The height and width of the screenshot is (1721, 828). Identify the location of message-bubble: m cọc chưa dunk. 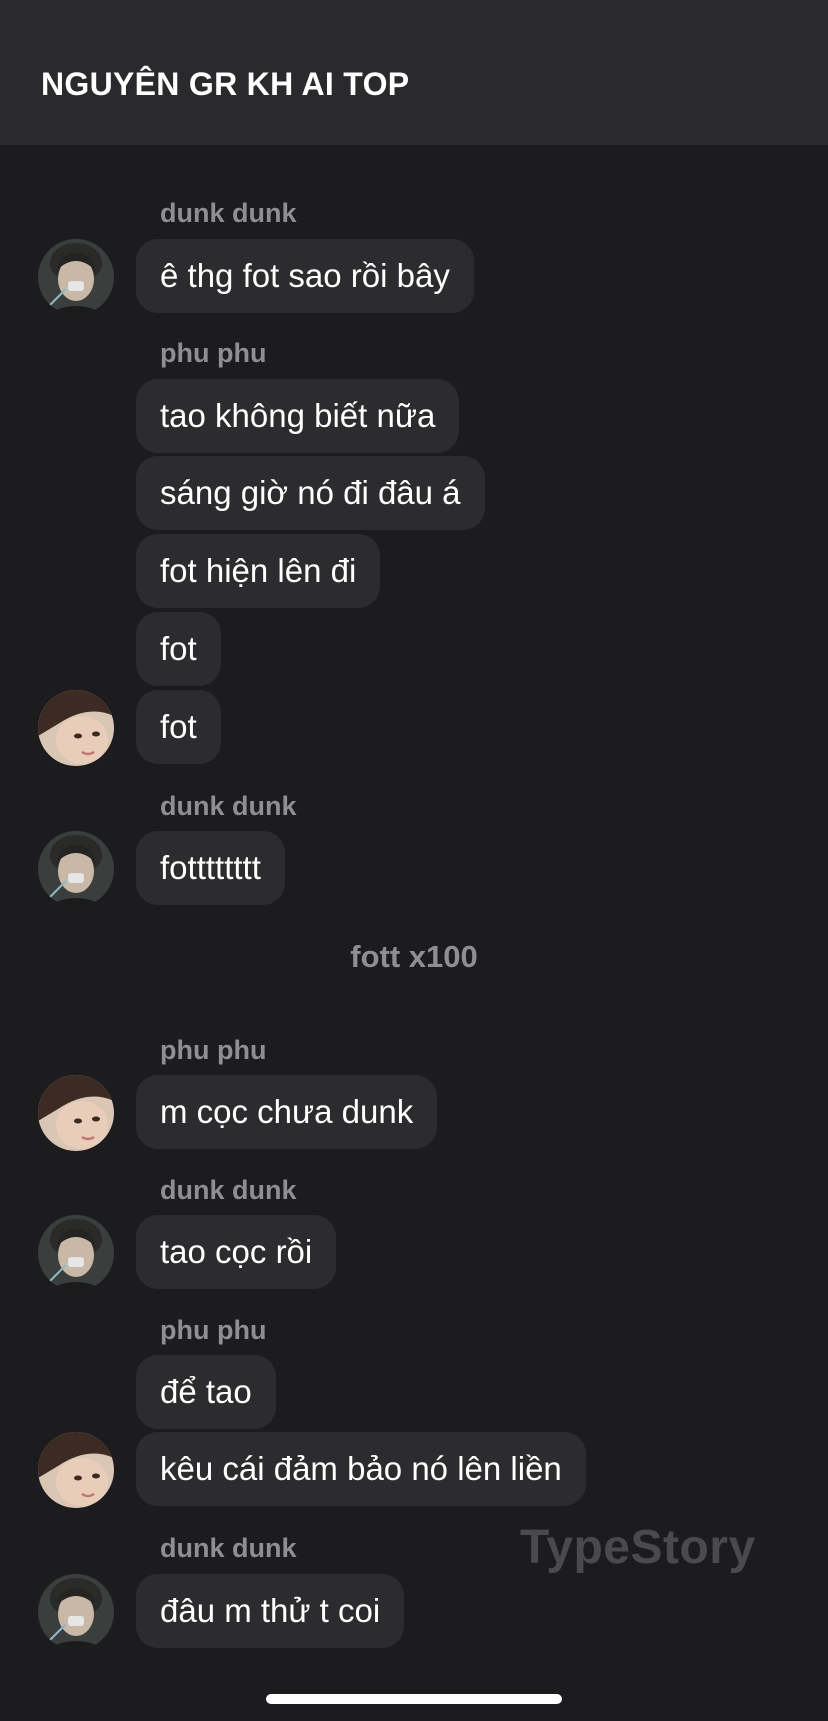
(287, 1112).